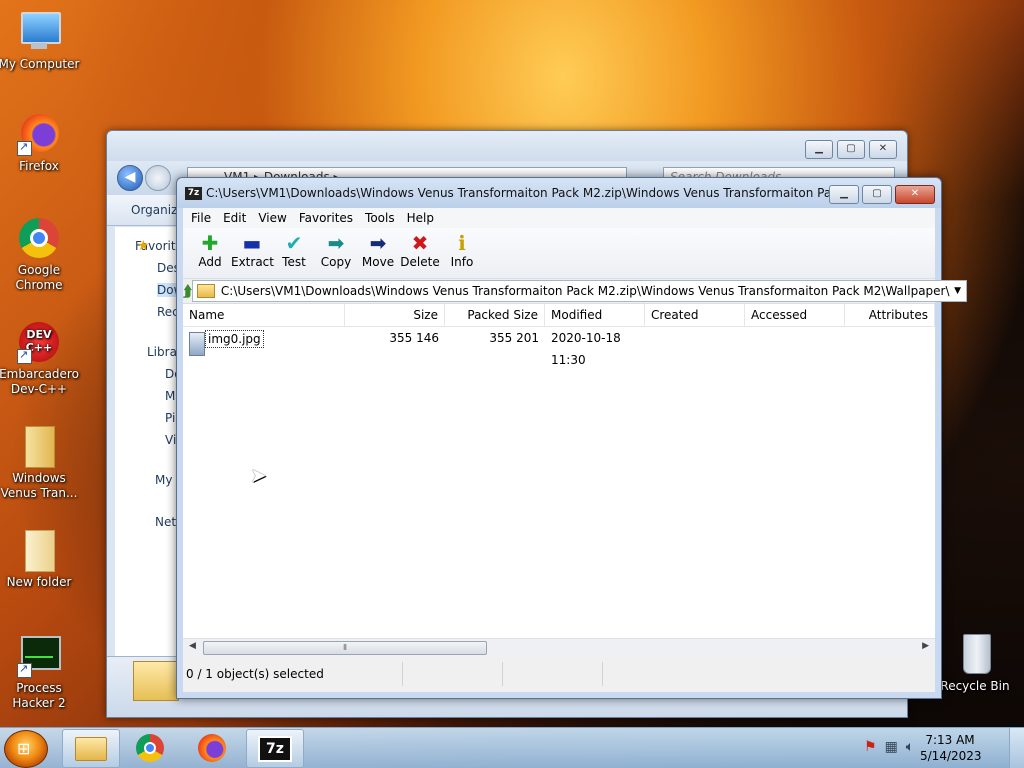  I want to click on info-button: ℹ Info, so click(462, 253).